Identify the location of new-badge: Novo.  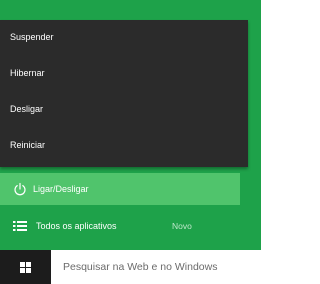
(182, 226).